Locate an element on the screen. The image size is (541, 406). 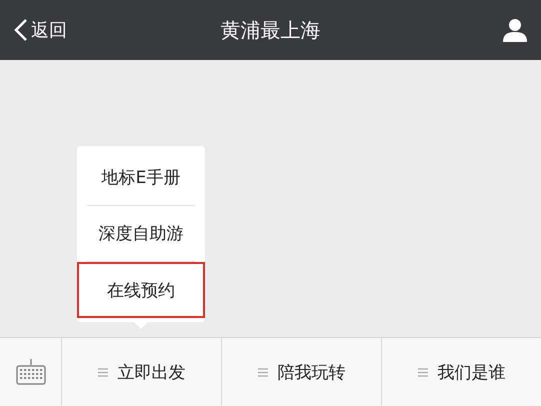
back-button: 返回 is located at coordinates (40, 30).